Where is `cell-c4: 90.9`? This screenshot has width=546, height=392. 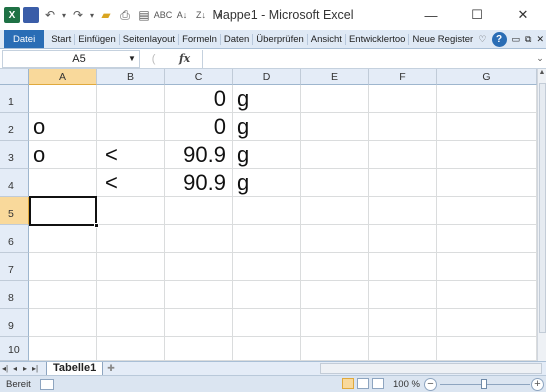 cell-c4: 90.9 is located at coordinates (199, 183).